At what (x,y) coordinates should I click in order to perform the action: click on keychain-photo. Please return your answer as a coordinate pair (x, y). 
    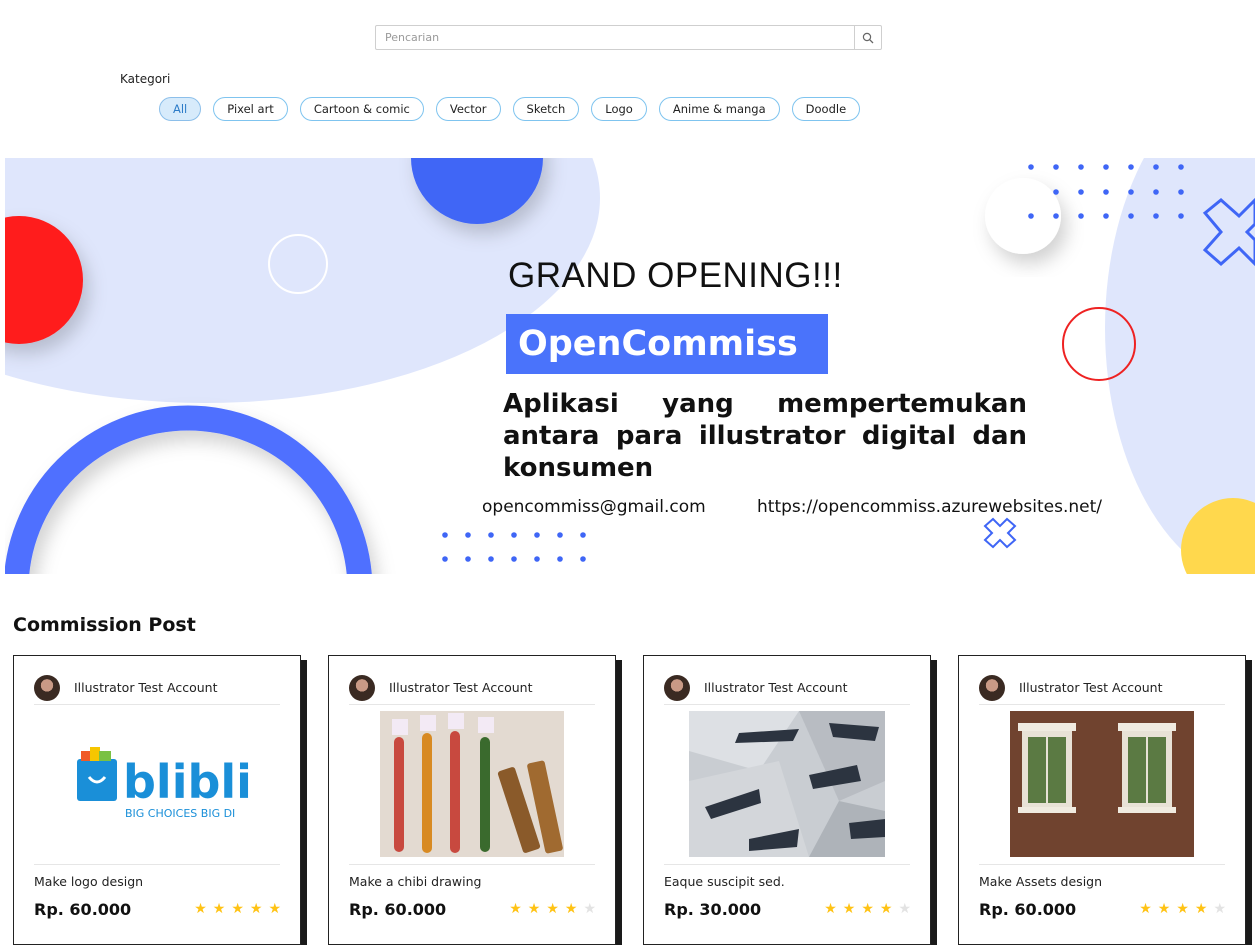
    Looking at the image, I should click on (472, 784).